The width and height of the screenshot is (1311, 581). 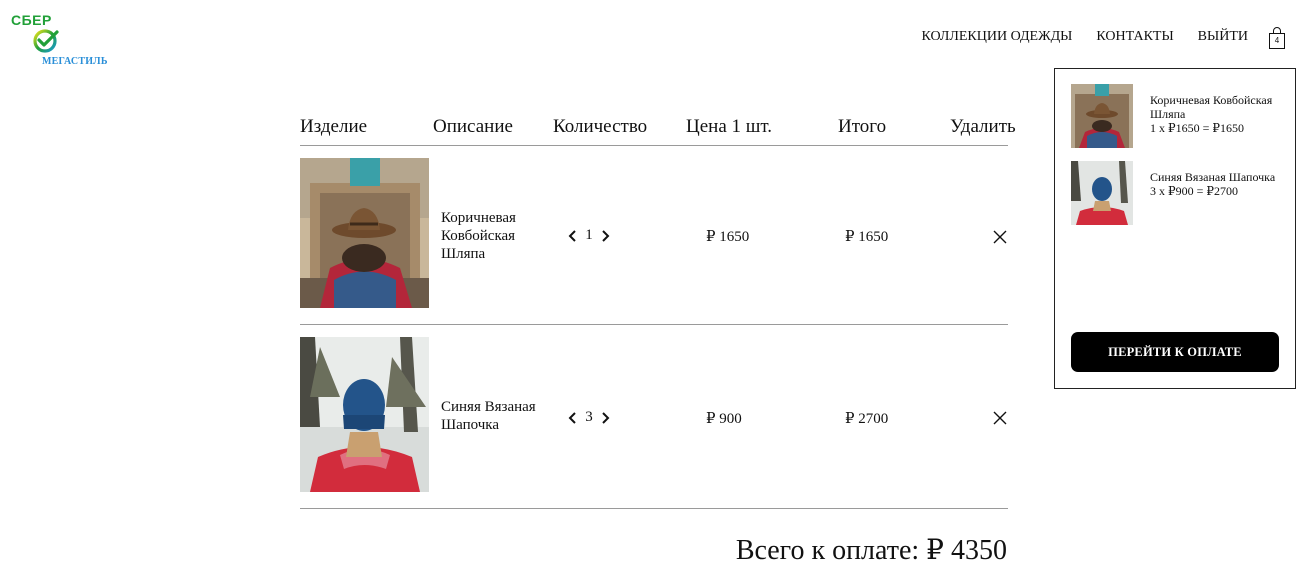 I want to click on brand-logo: СБЕР МЕГАСТИЛЬ, so click(x=65, y=42).